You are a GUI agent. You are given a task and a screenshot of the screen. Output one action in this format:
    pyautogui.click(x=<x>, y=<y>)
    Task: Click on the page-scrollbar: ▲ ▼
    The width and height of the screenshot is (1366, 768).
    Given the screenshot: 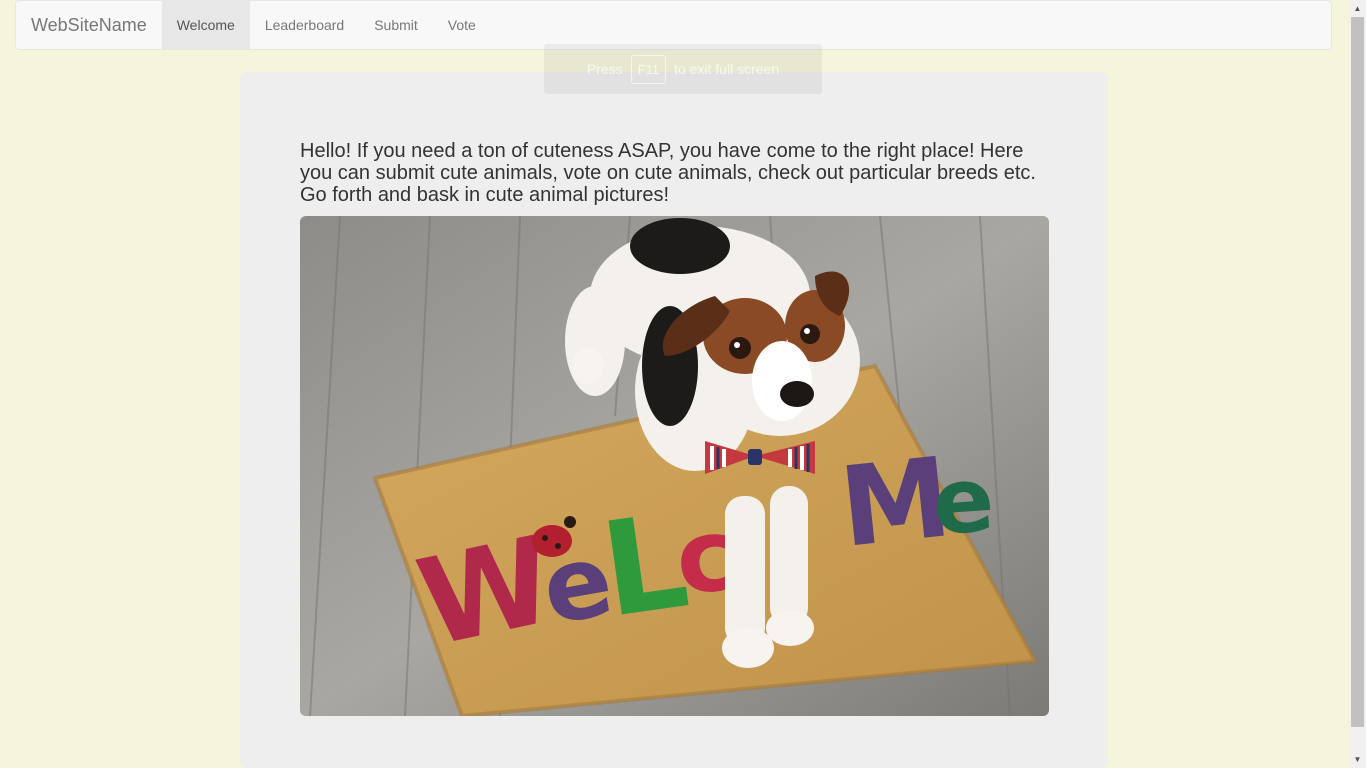 What is the action you would take?
    pyautogui.click(x=1357, y=384)
    